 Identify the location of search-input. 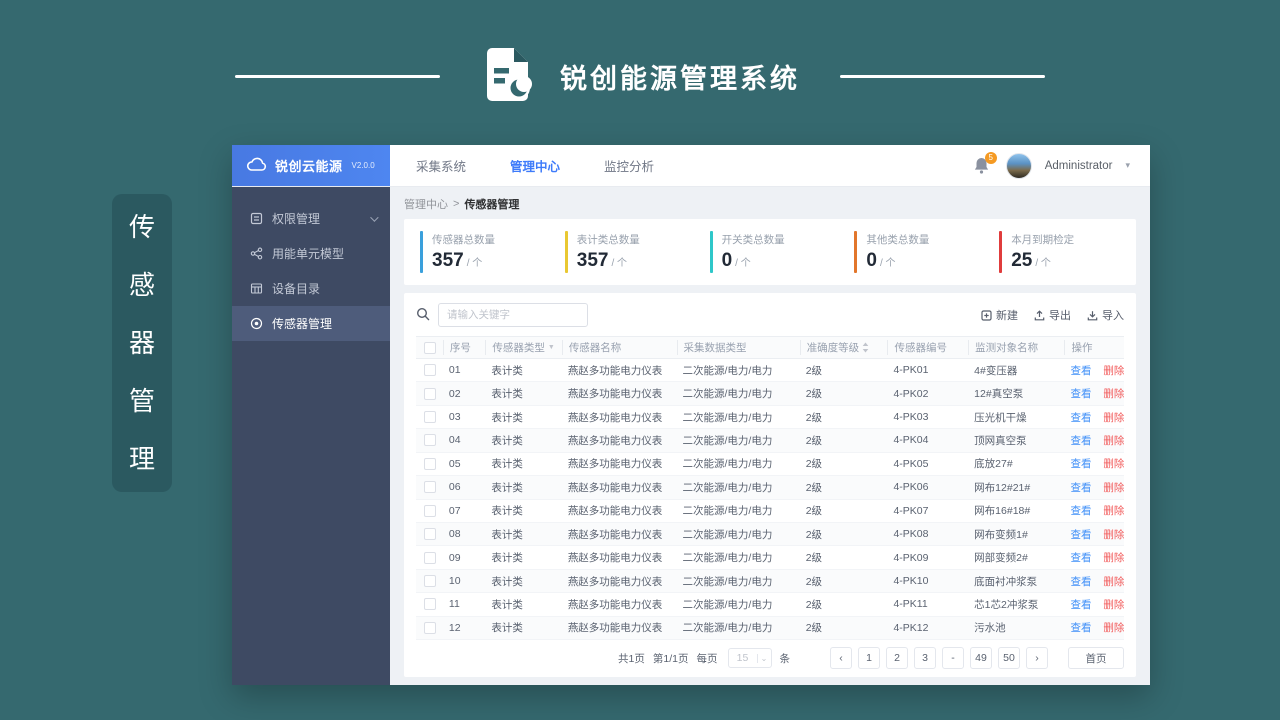
(513, 315).